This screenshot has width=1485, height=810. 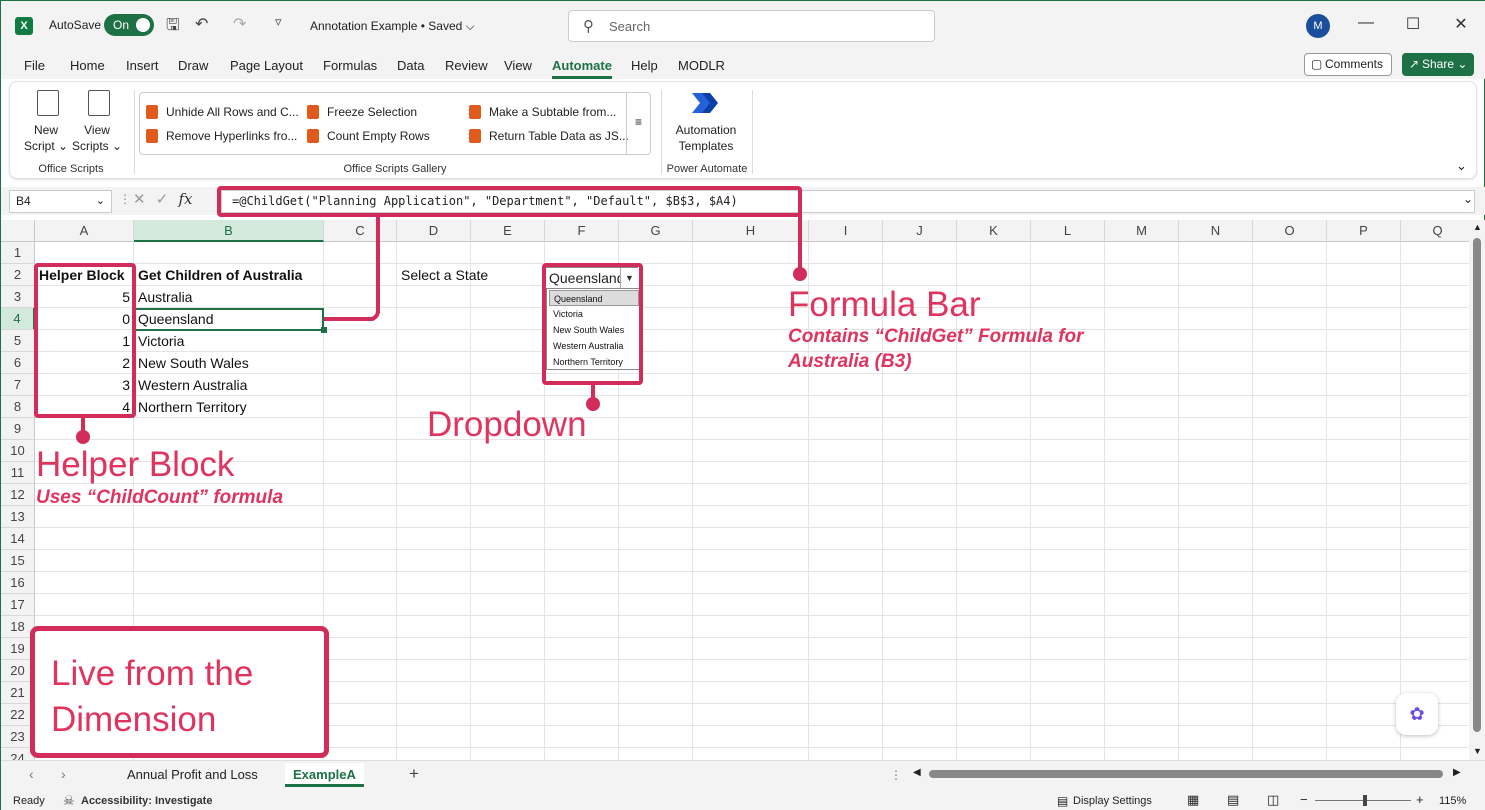 I want to click on column-header-d: D, so click(x=434, y=231).